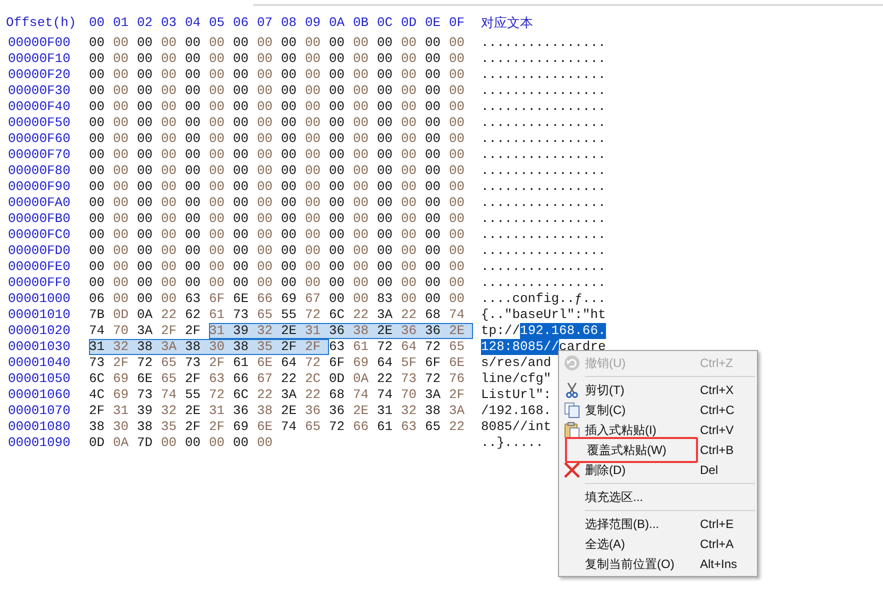 The width and height of the screenshot is (883, 608). What do you see at coordinates (193, 363) in the screenshot?
I see `hex-byte: 73` at bounding box center [193, 363].